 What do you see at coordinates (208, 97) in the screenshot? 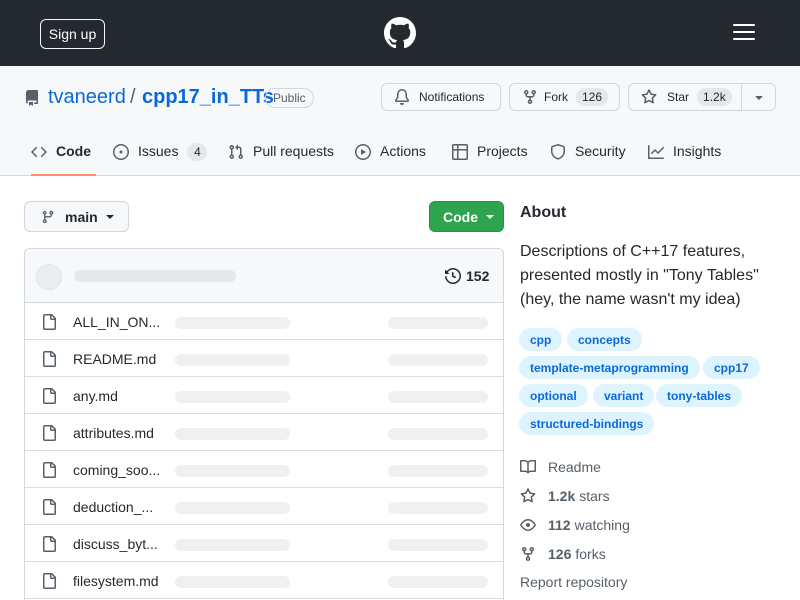
I see `repo-name-link: cpp17_in_TTs` at bounding box center [208, 97].